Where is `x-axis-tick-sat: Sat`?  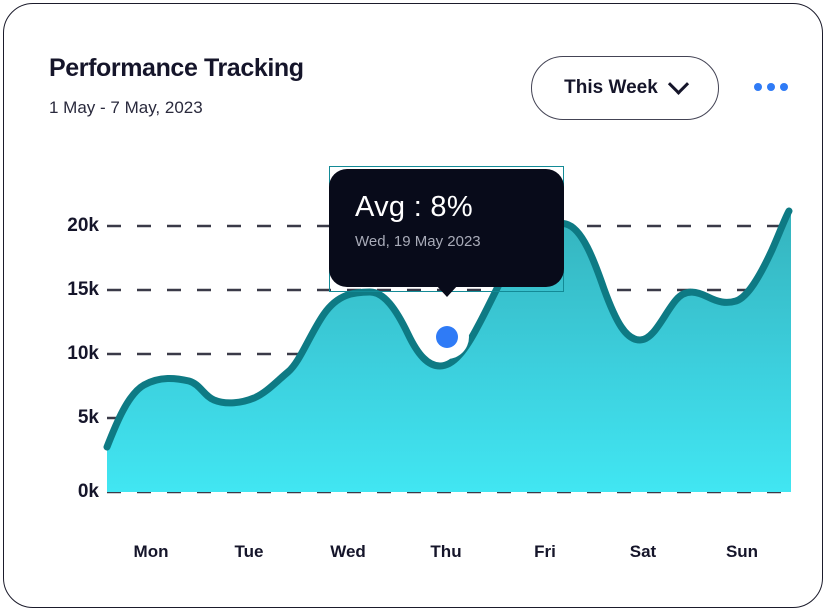
x-axis-tick-sat: Sat is located at coordinates (643, 551).